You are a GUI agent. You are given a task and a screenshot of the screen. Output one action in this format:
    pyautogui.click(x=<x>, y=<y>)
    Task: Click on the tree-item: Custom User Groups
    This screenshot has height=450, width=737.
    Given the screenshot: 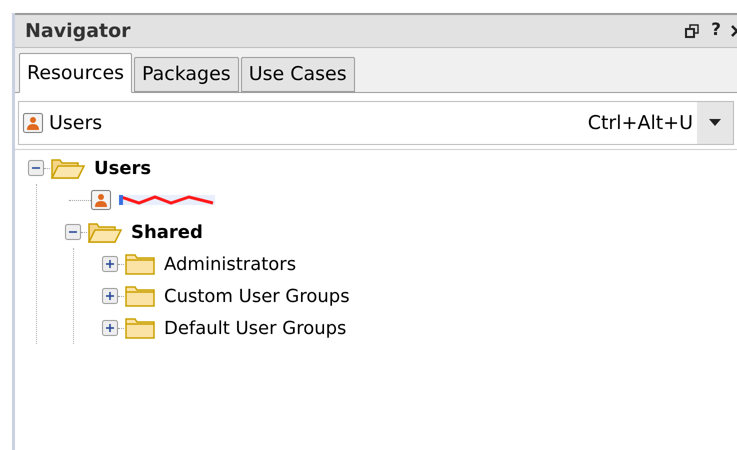 What is the action you would take?
    pyautogui.click(x=257, y=296)
    